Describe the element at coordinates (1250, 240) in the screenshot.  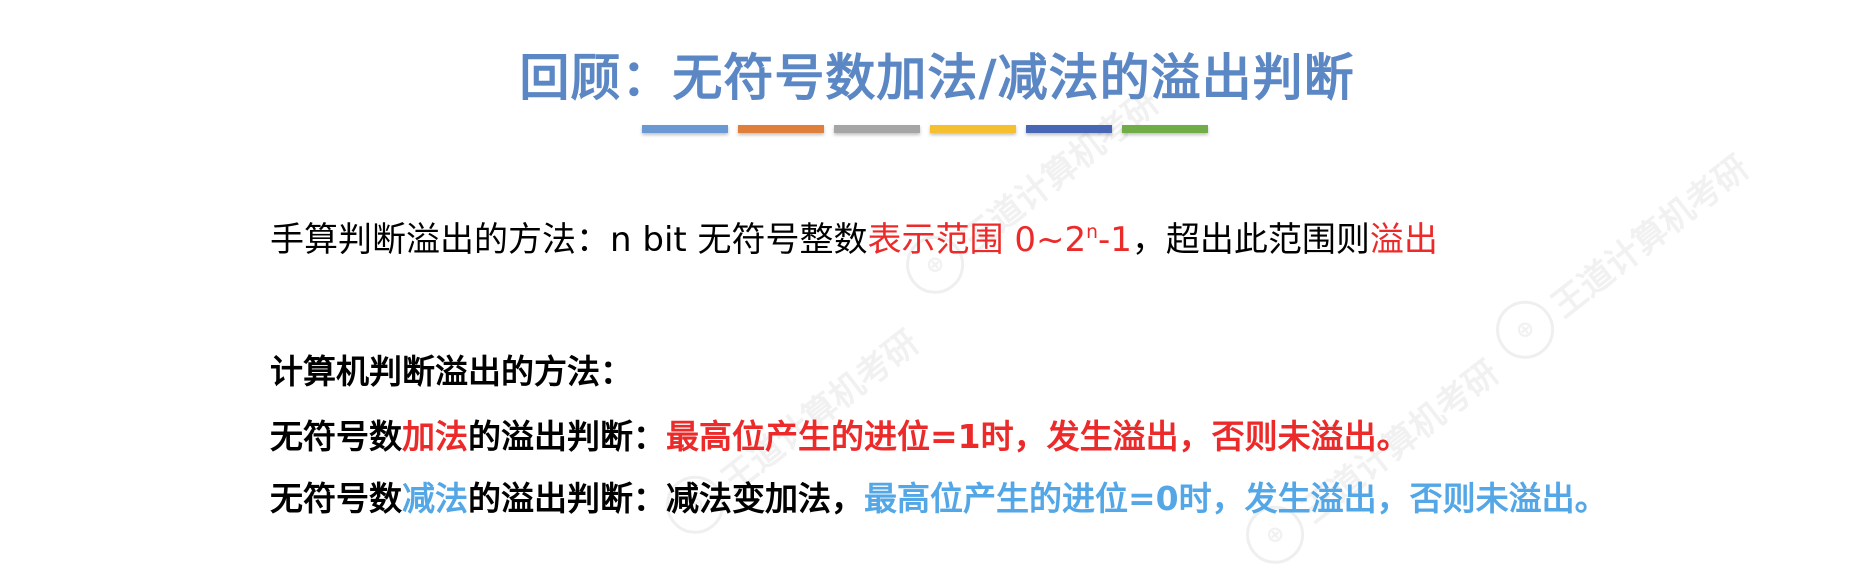
I see `line1-middle: ，超出此范围则` at that location.